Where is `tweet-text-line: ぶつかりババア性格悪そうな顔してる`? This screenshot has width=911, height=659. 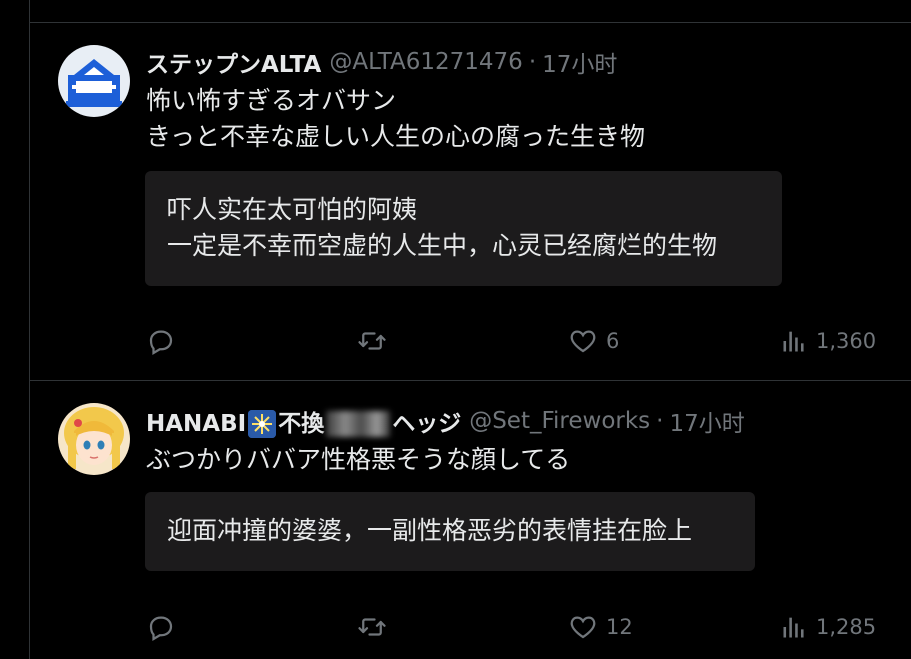 tweet-text-line: ぶつかりババア性格悪そうな顔してる is located at coordinates (358, 459).